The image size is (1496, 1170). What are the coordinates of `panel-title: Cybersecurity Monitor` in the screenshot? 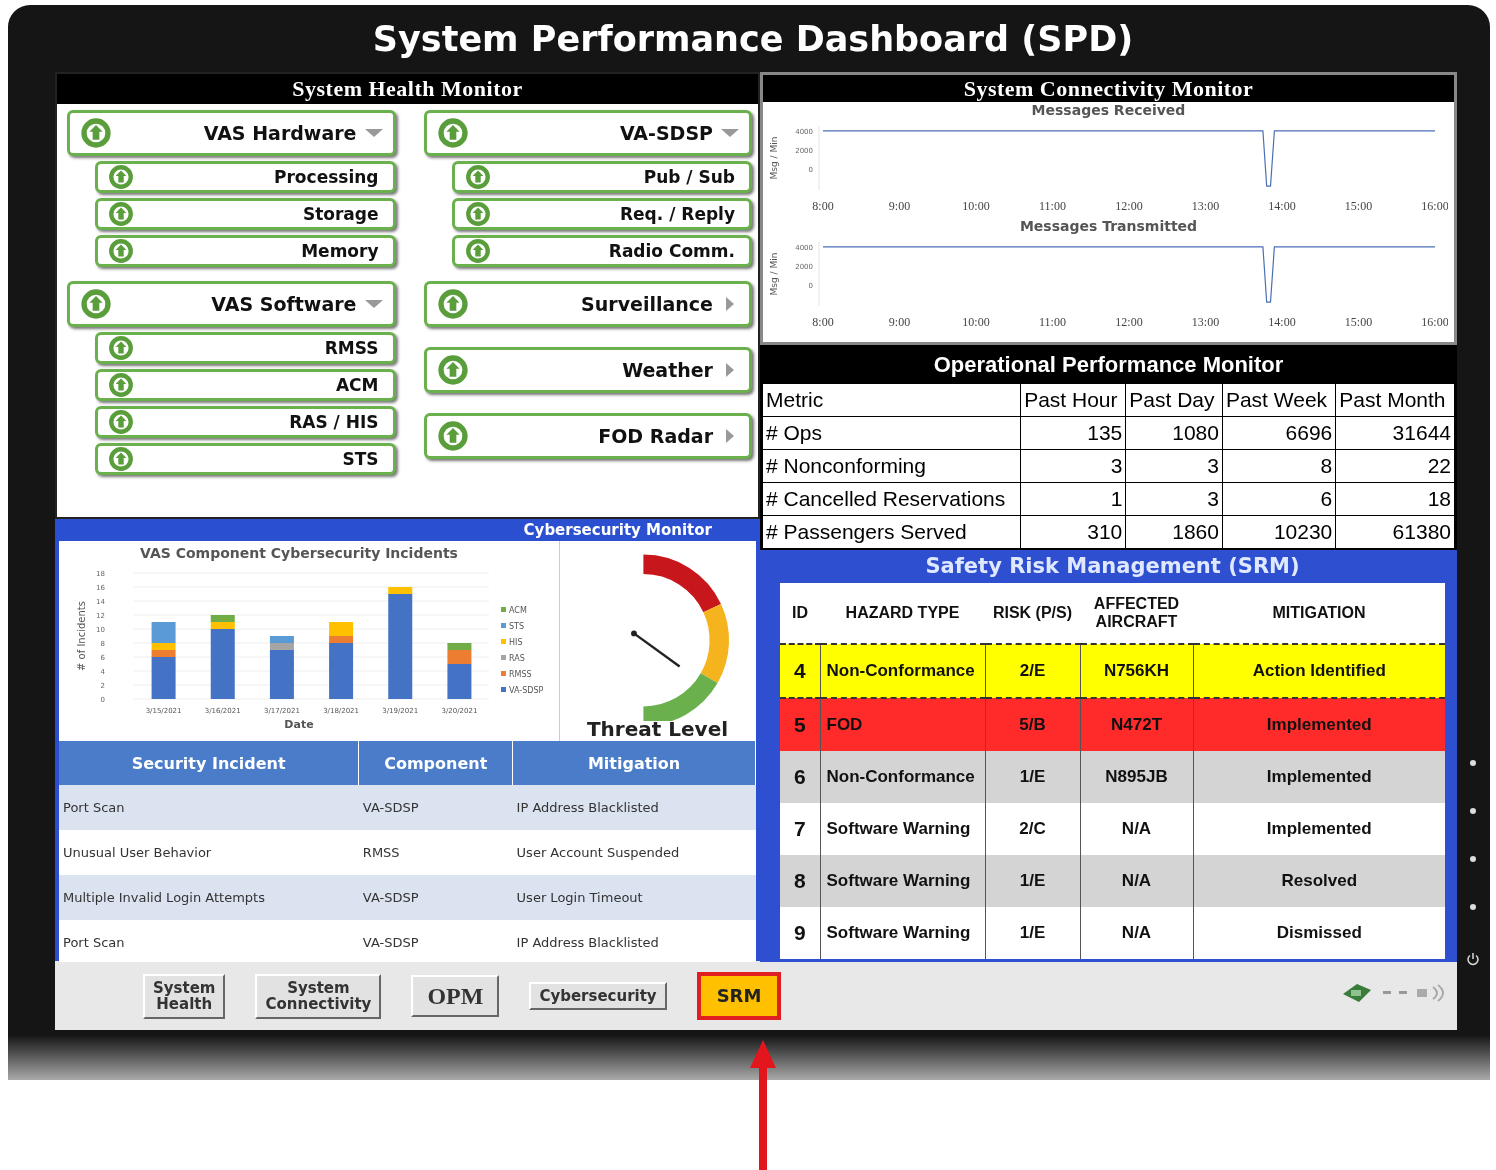 It's located at (617, 530).